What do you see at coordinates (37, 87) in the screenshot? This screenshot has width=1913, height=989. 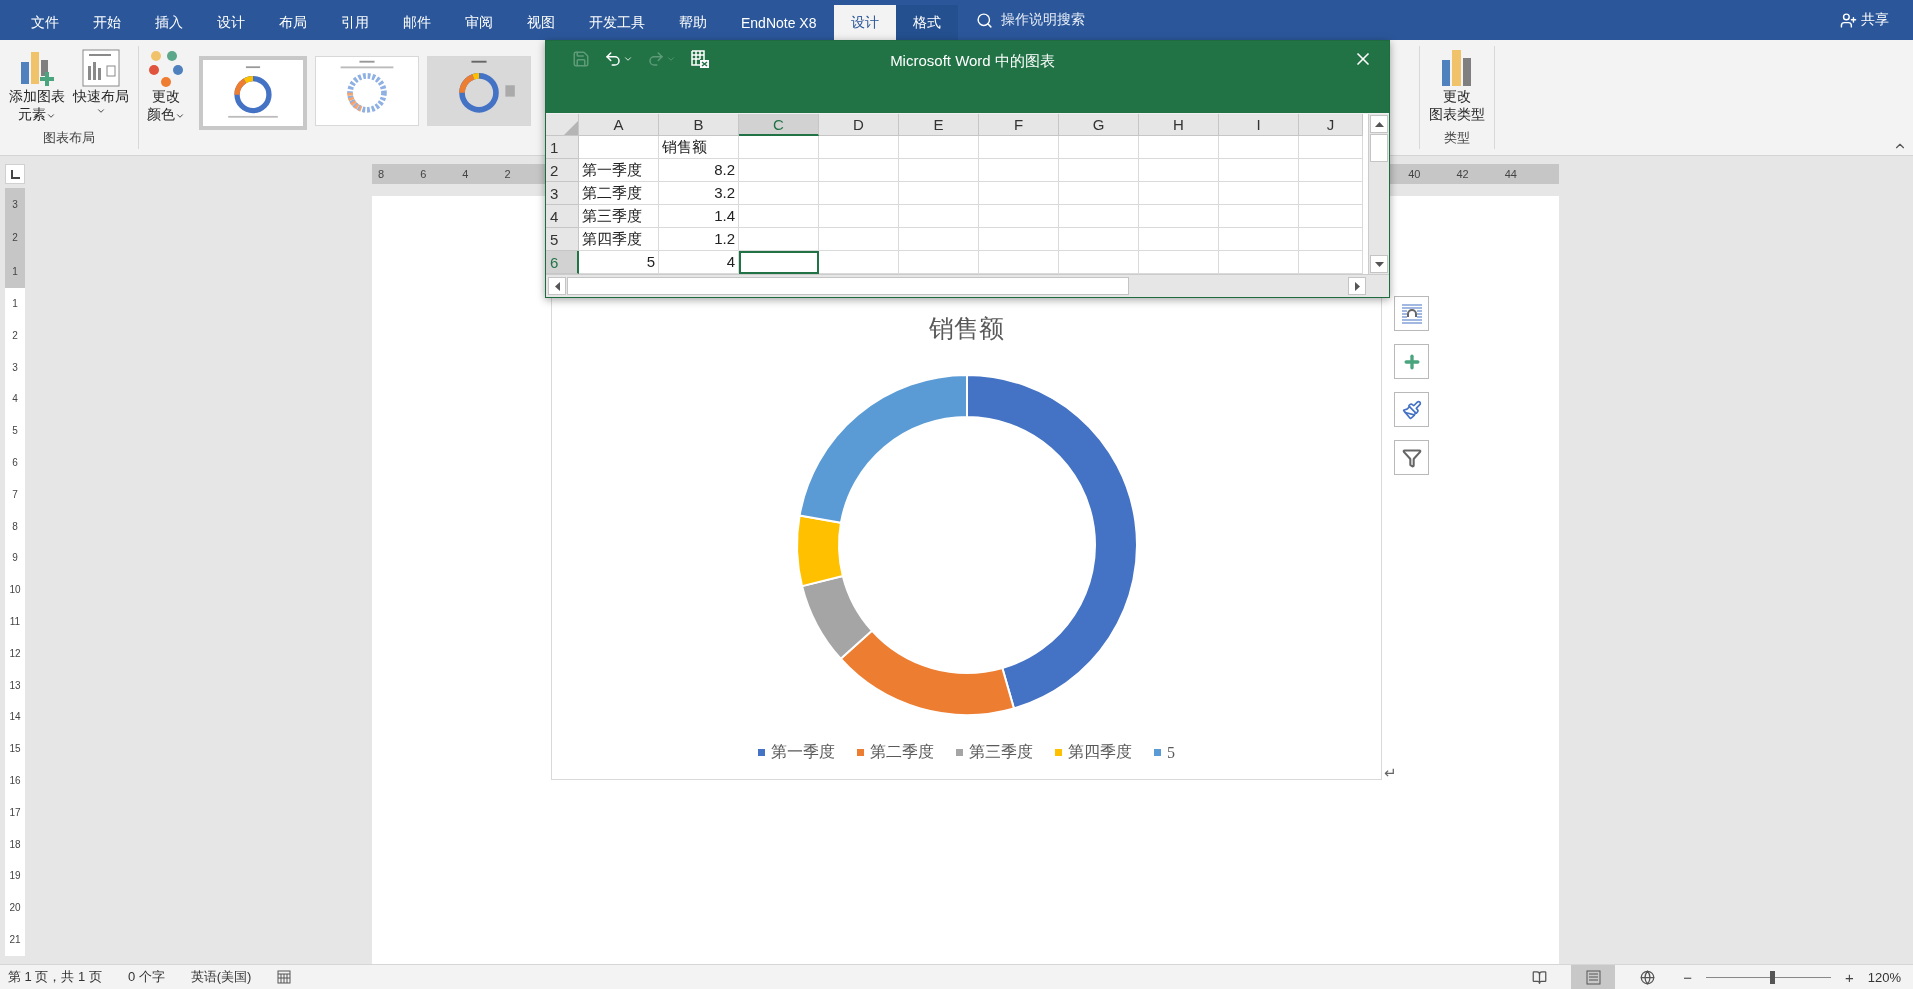 I see `add-element-button: 添加图表 元素` at bounding box center [37, 87].